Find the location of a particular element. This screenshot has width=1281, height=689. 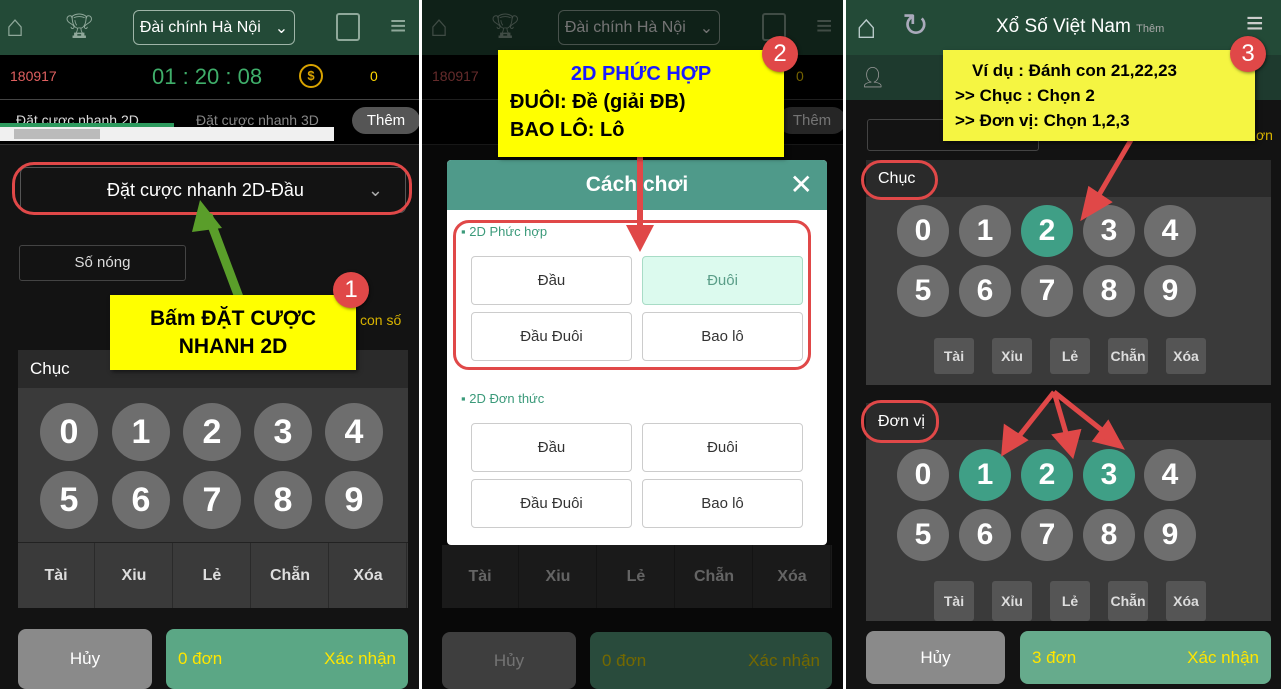

callout-step-1: Bấm ĐẶT CƯỢC NHANH 2D is located at coordinates (233, 332).